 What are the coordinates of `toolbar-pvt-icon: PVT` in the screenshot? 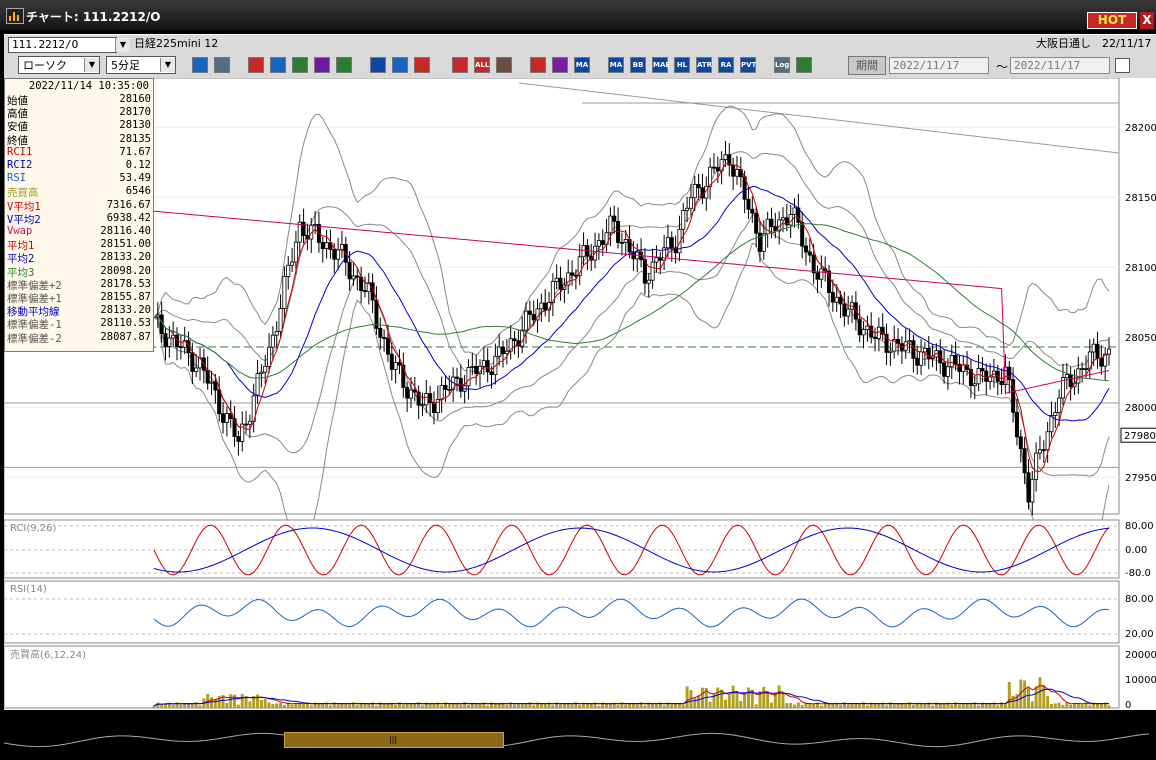 It's located at (748, 65).